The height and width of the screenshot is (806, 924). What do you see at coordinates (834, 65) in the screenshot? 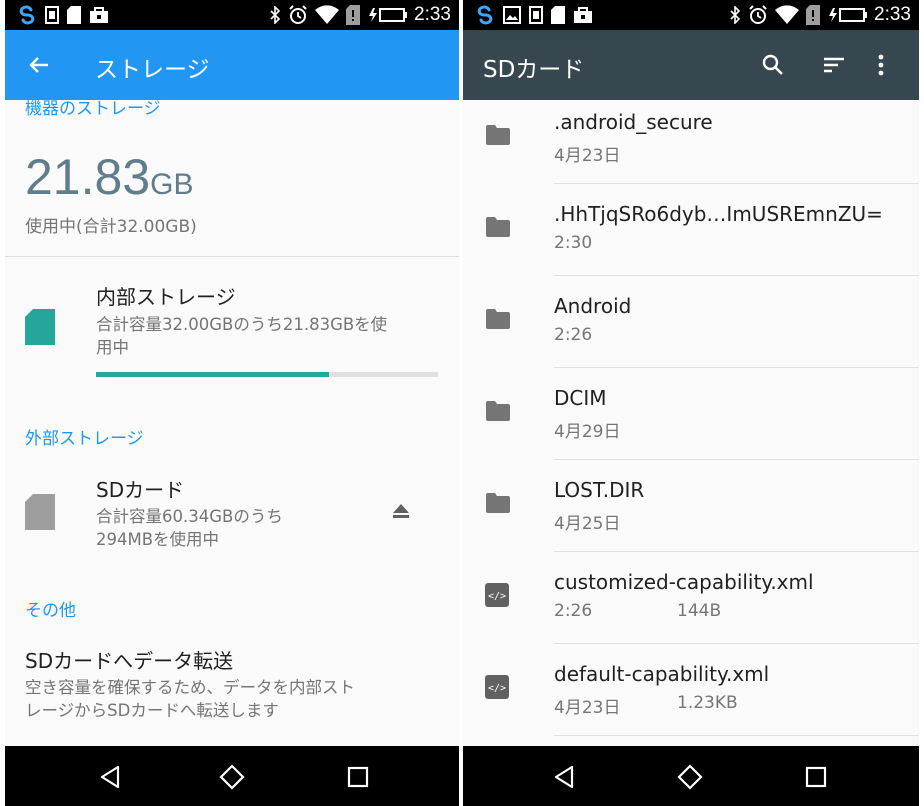
I see `sort-icon` at bounding box center [834, 65].